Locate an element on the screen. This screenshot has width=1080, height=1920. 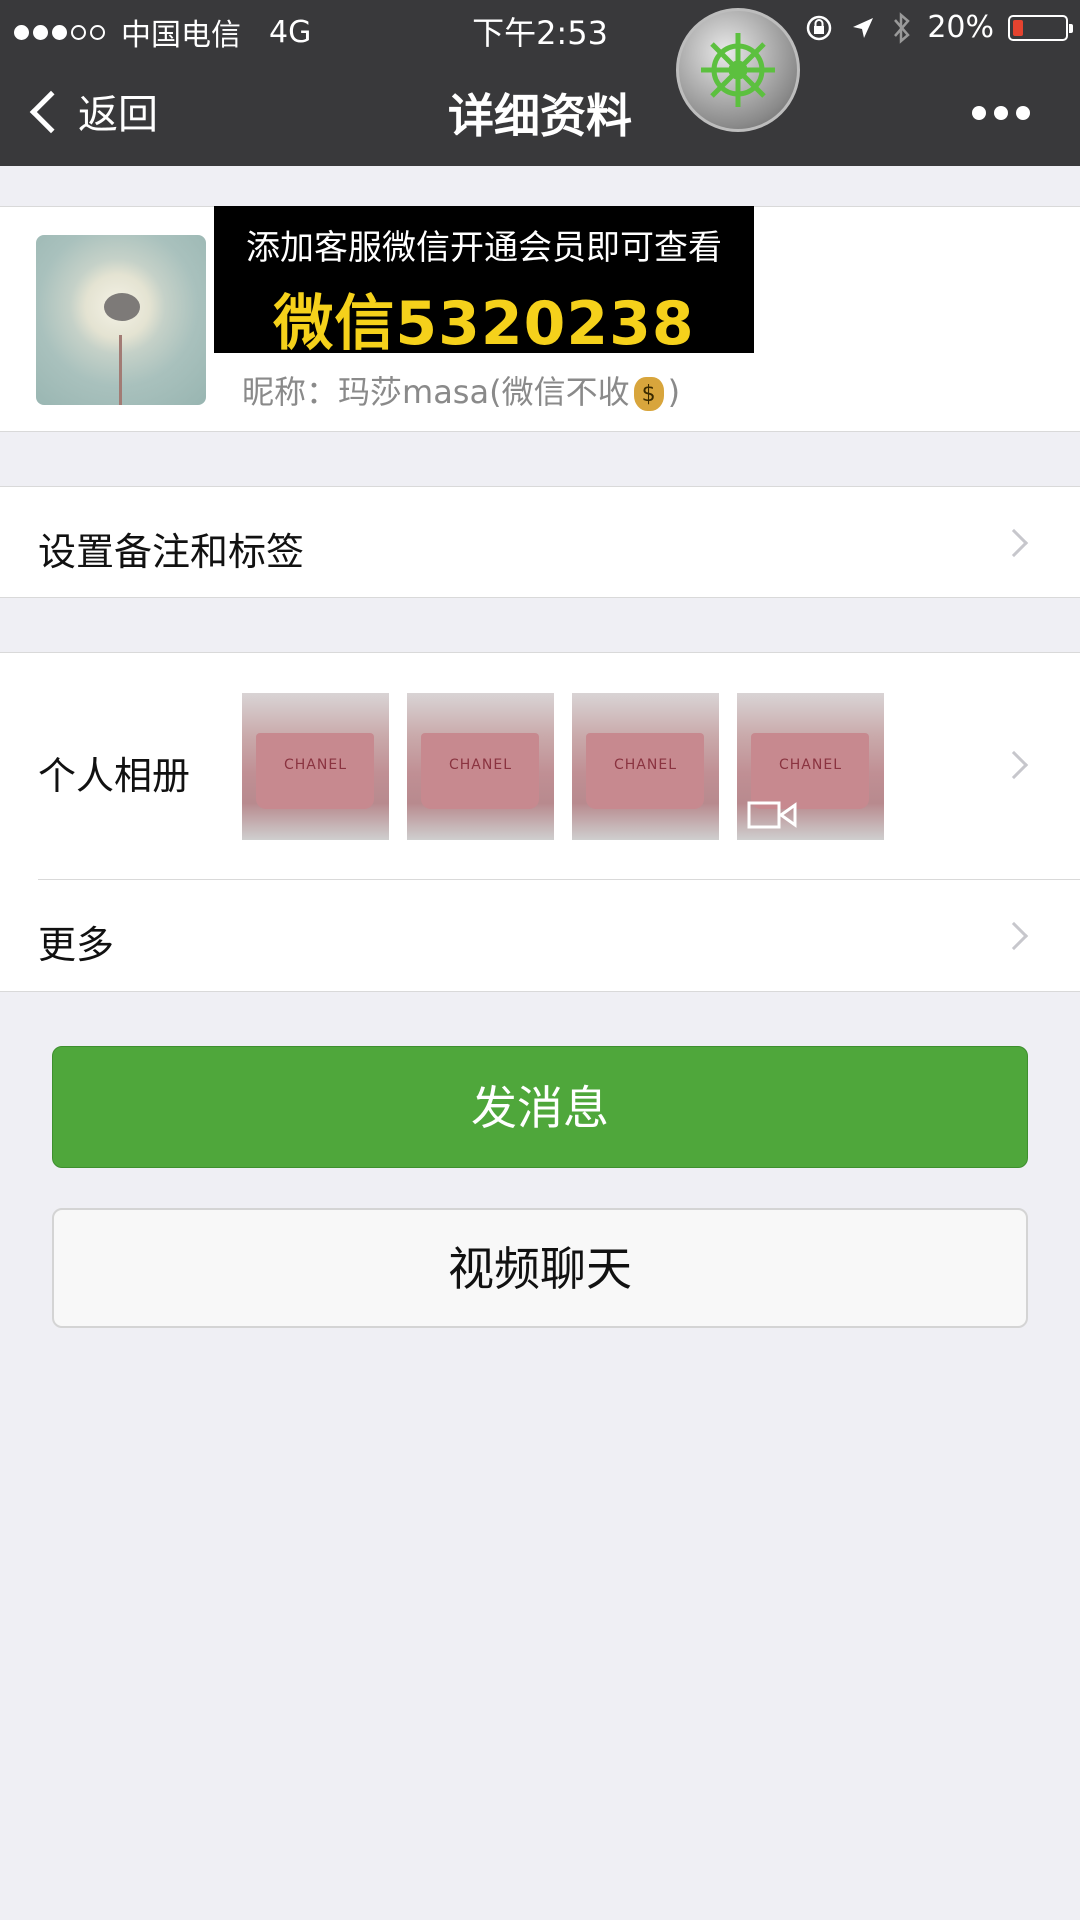
status-bar: 中国电信 4G 下午2:53 20% is located at coordinates (540, 28).